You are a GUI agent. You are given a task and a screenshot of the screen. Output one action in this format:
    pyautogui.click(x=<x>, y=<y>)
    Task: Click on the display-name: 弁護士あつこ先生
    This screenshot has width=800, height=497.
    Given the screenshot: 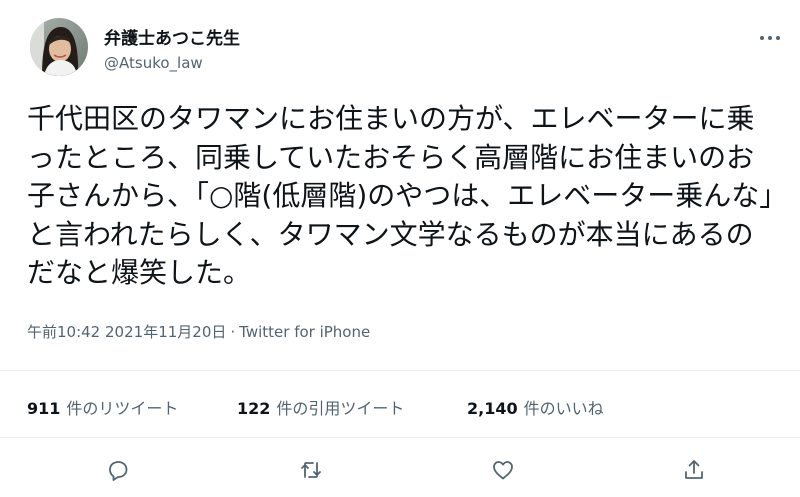 What is the action you would take?
    pyautogui.click(x=172, y=36)
    